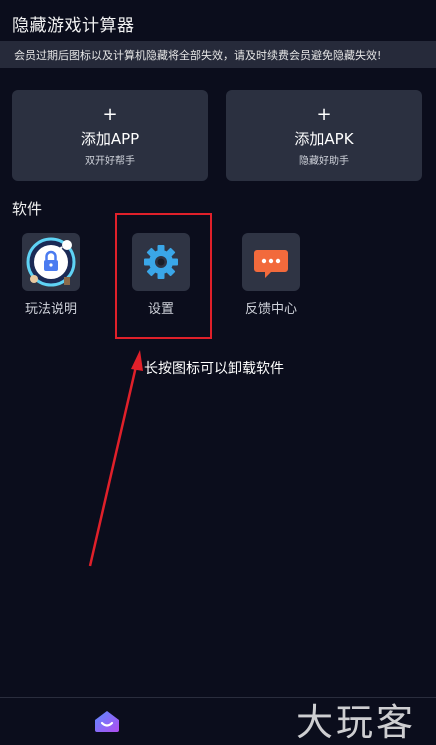 The height and width of the screenshot is (745, 436). What do you see at coordinates (107, 721) in the screenshot?
I see `home-icon` at bounding box center [107, 721].